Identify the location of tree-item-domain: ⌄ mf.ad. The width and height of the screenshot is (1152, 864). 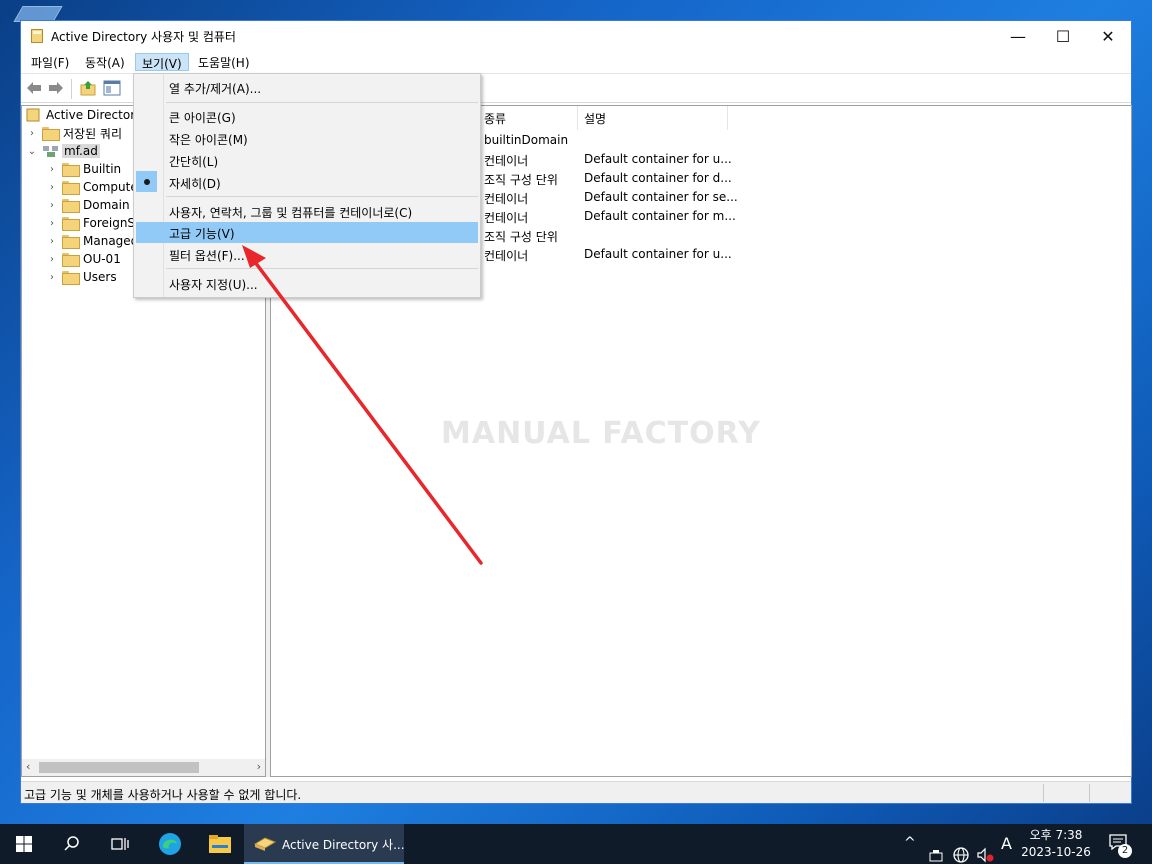
(63, 151).